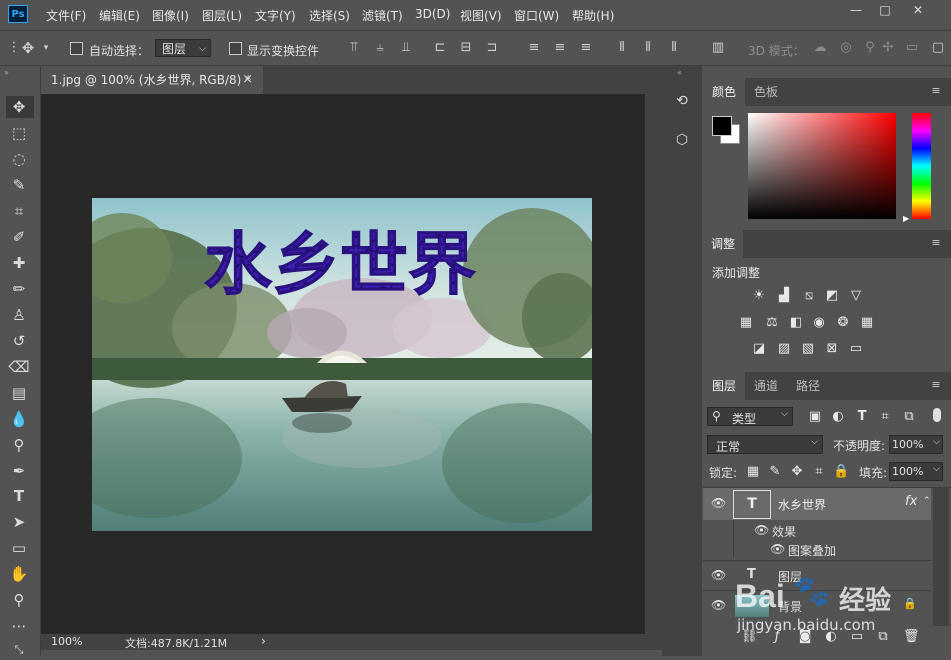 The image size is (951, 660). Describe the element at coordinates (815, 417) in the screenshot. I see `filter-pixel-icon: ▣` at that location.